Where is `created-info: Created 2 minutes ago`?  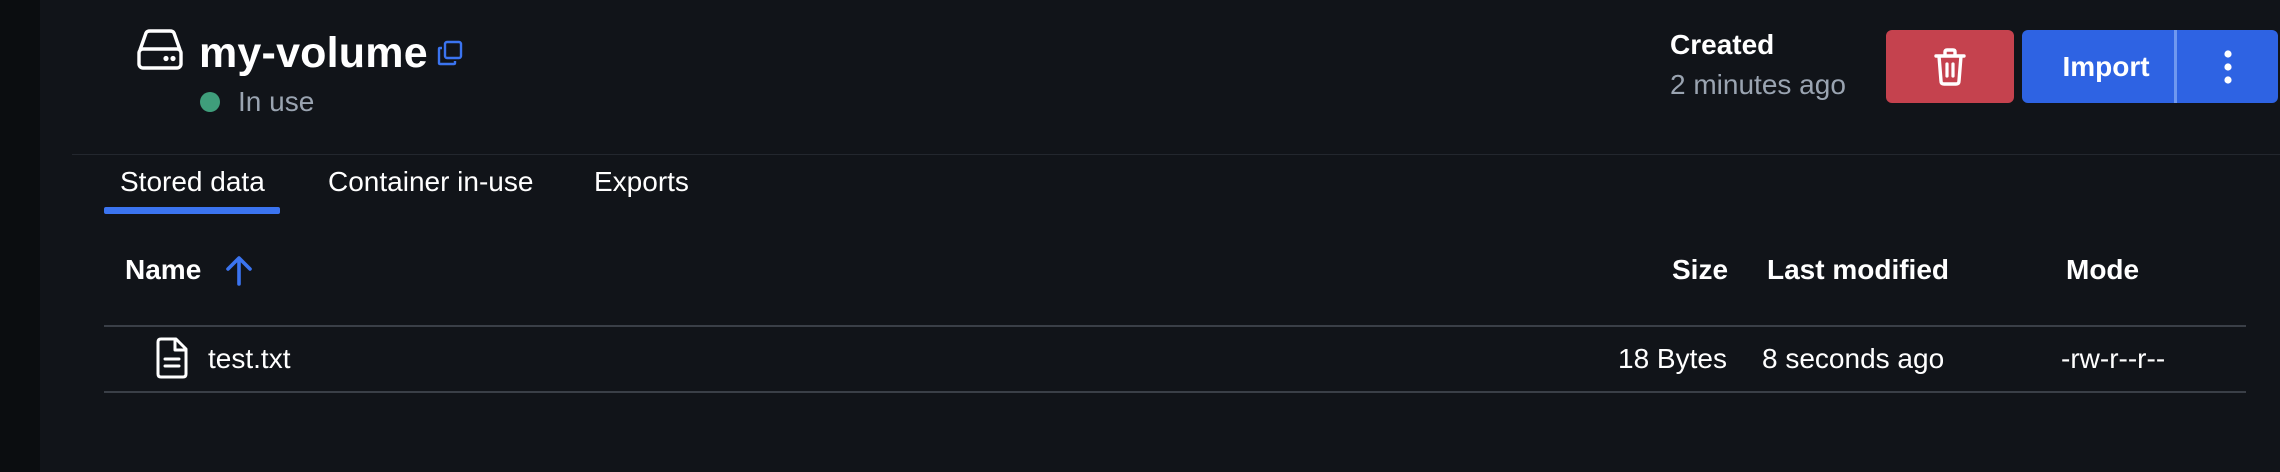 created-info: Created 2 minutes ago is located at coordinates (1758, 66).